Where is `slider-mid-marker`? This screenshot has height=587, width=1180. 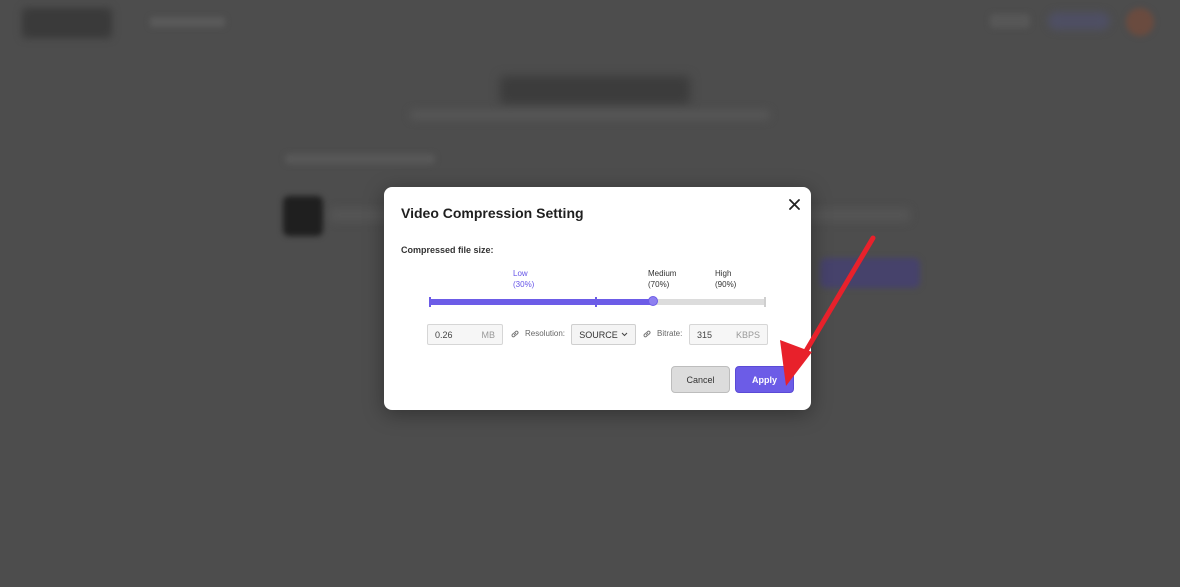
slider-mid-marker is located at coordinates (596, 302).